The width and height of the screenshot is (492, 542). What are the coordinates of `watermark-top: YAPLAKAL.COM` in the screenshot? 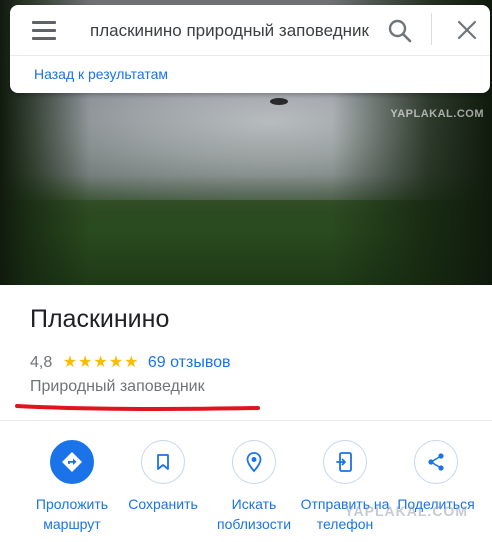 It's located at (437, 114).